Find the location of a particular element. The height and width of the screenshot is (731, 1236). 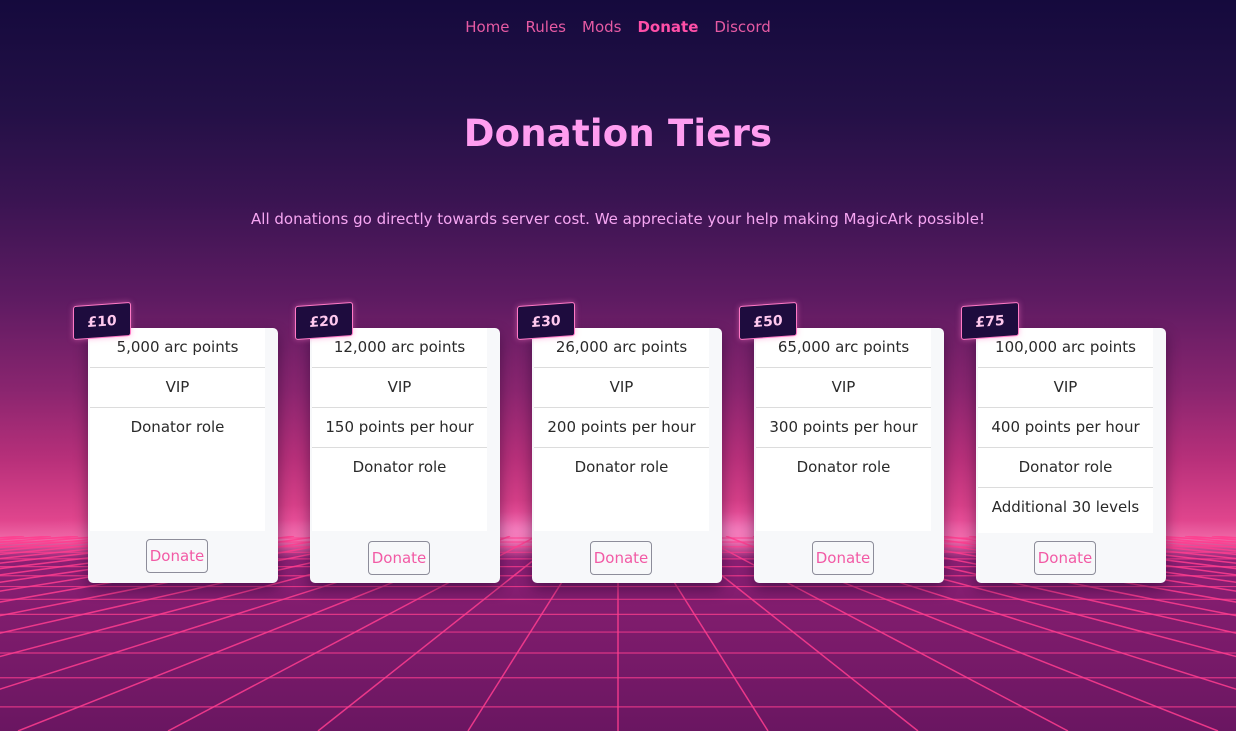

perk-item: Additional 30 levels is located at coordinates (1065, 507).